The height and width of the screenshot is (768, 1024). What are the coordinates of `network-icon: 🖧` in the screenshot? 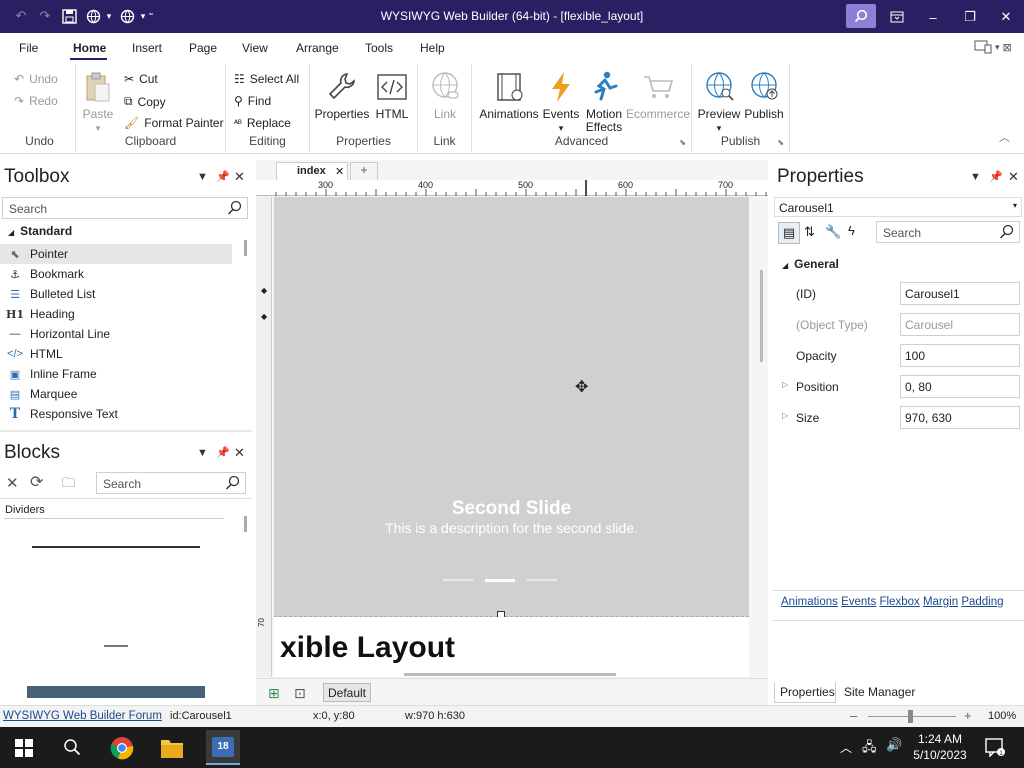 It's located at (869, 749).